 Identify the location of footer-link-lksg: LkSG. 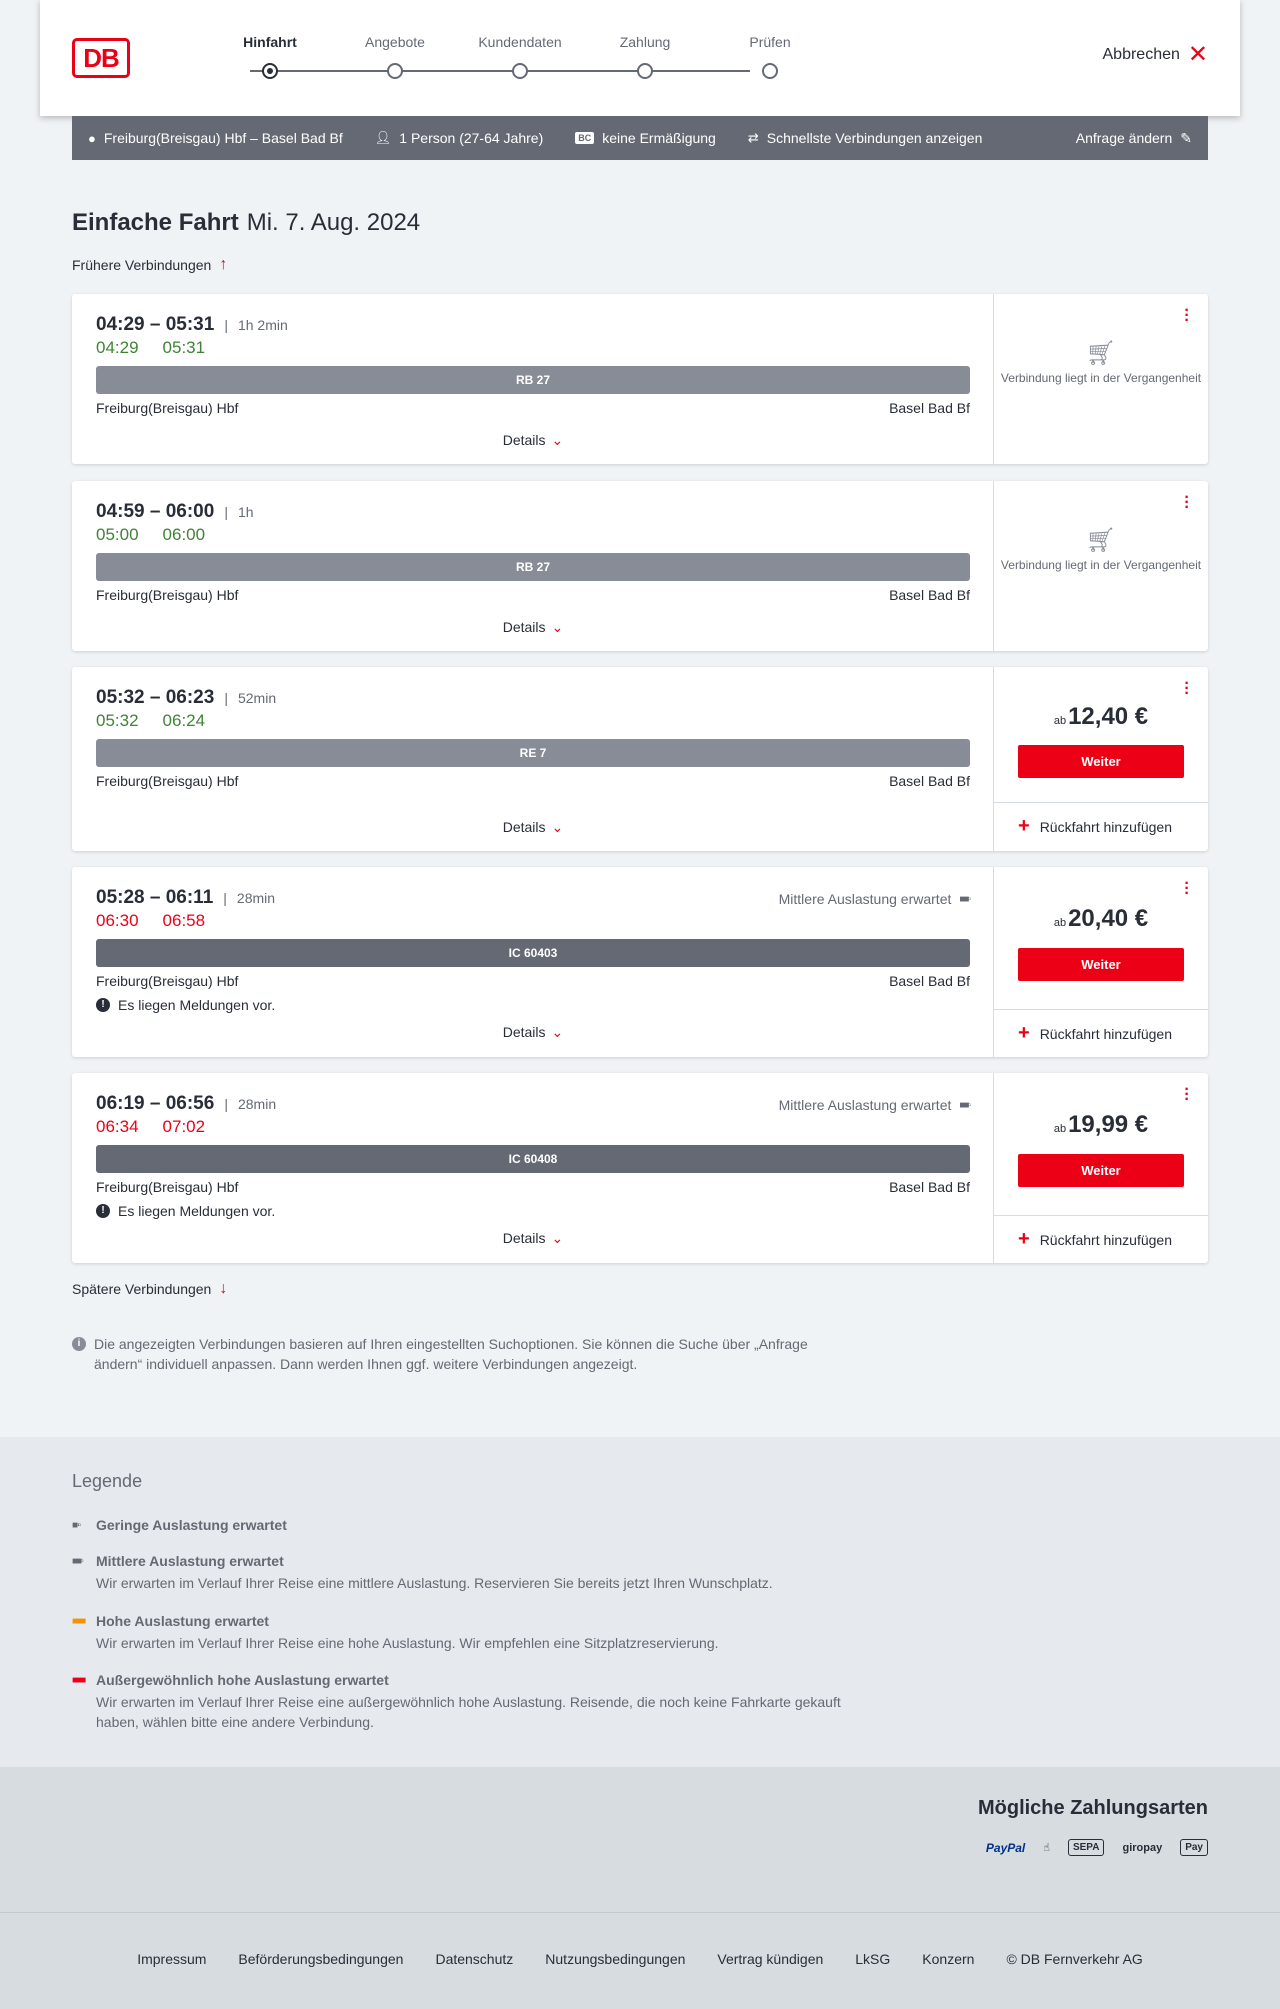
(872, 1959).